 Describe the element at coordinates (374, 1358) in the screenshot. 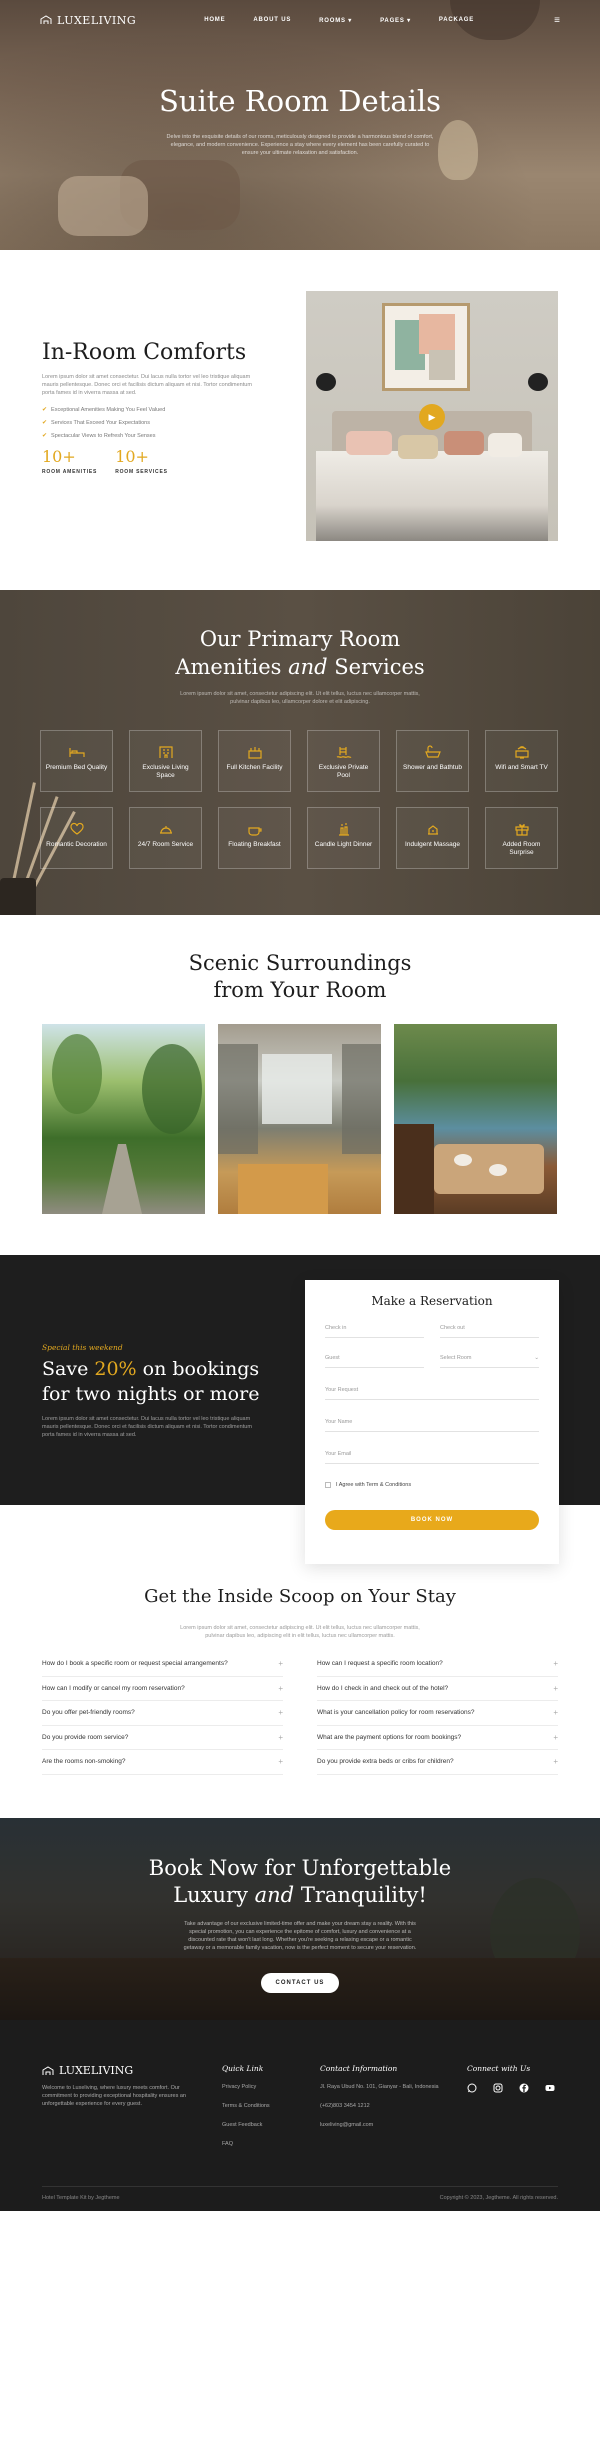

I see `guest-field: Guest` at that location.